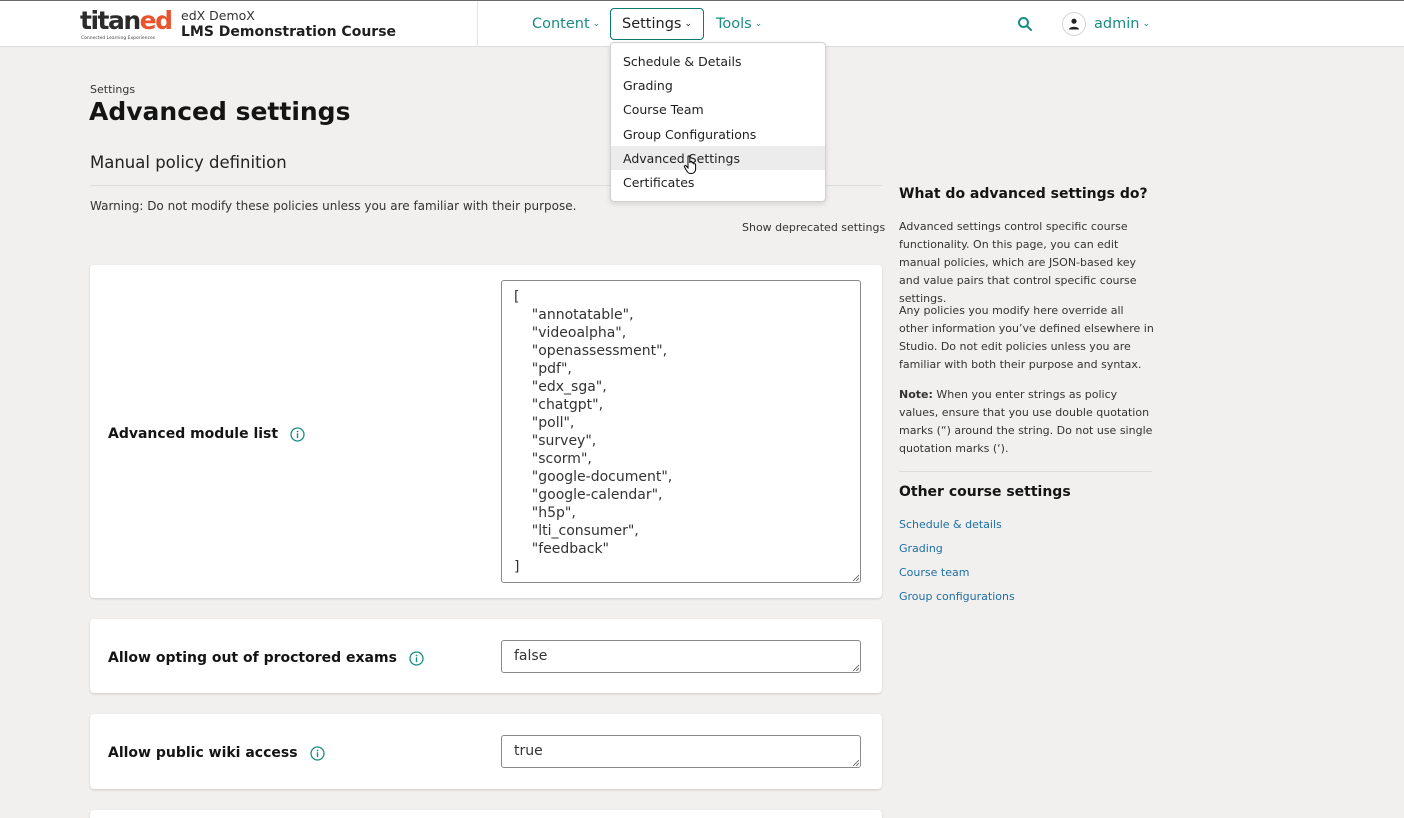 The width and height of the screenshot is (1404, 818). I want to click on nav-tools: Tools ⌄, so click(739, 24).